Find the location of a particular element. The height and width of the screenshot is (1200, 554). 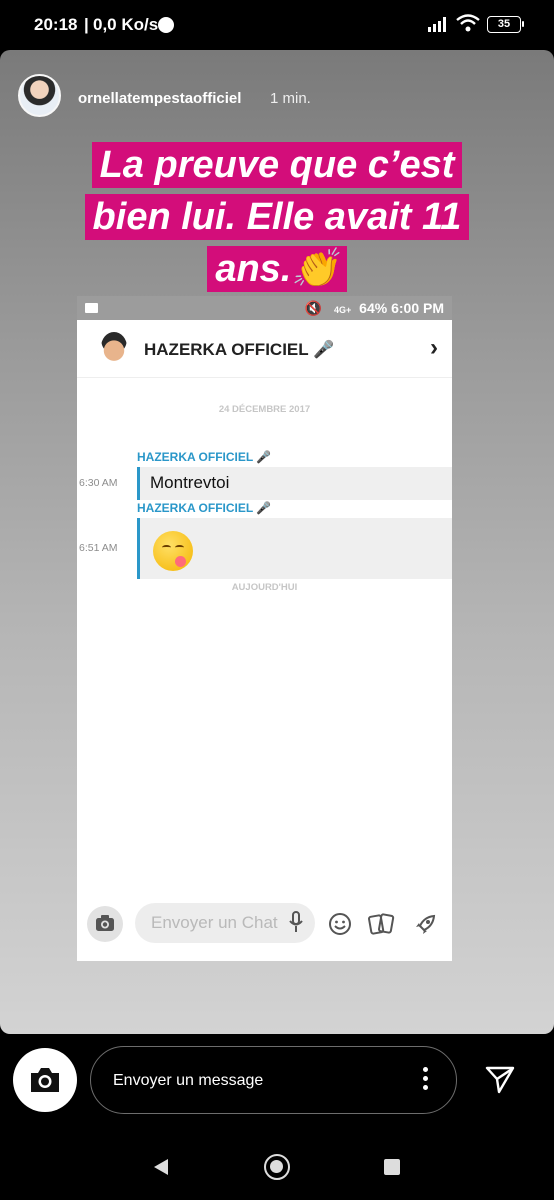

status-time: 20:18 is located at coordinates (56, 24).